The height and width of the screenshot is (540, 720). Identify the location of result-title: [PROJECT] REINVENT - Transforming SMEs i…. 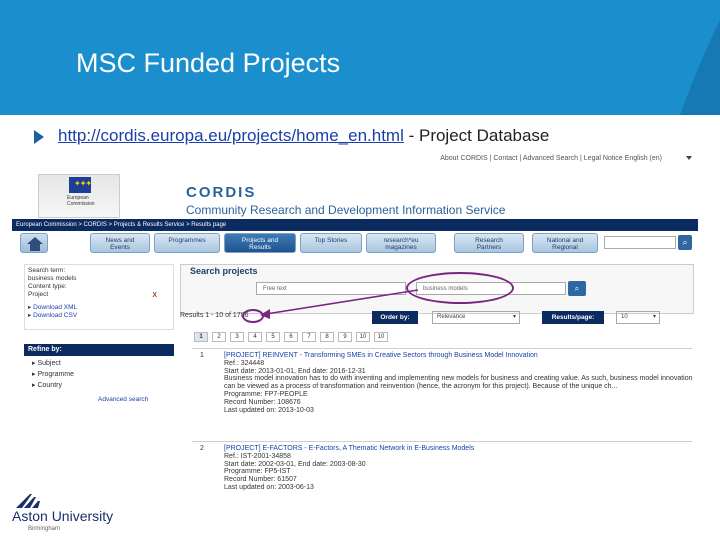
(459, 356).